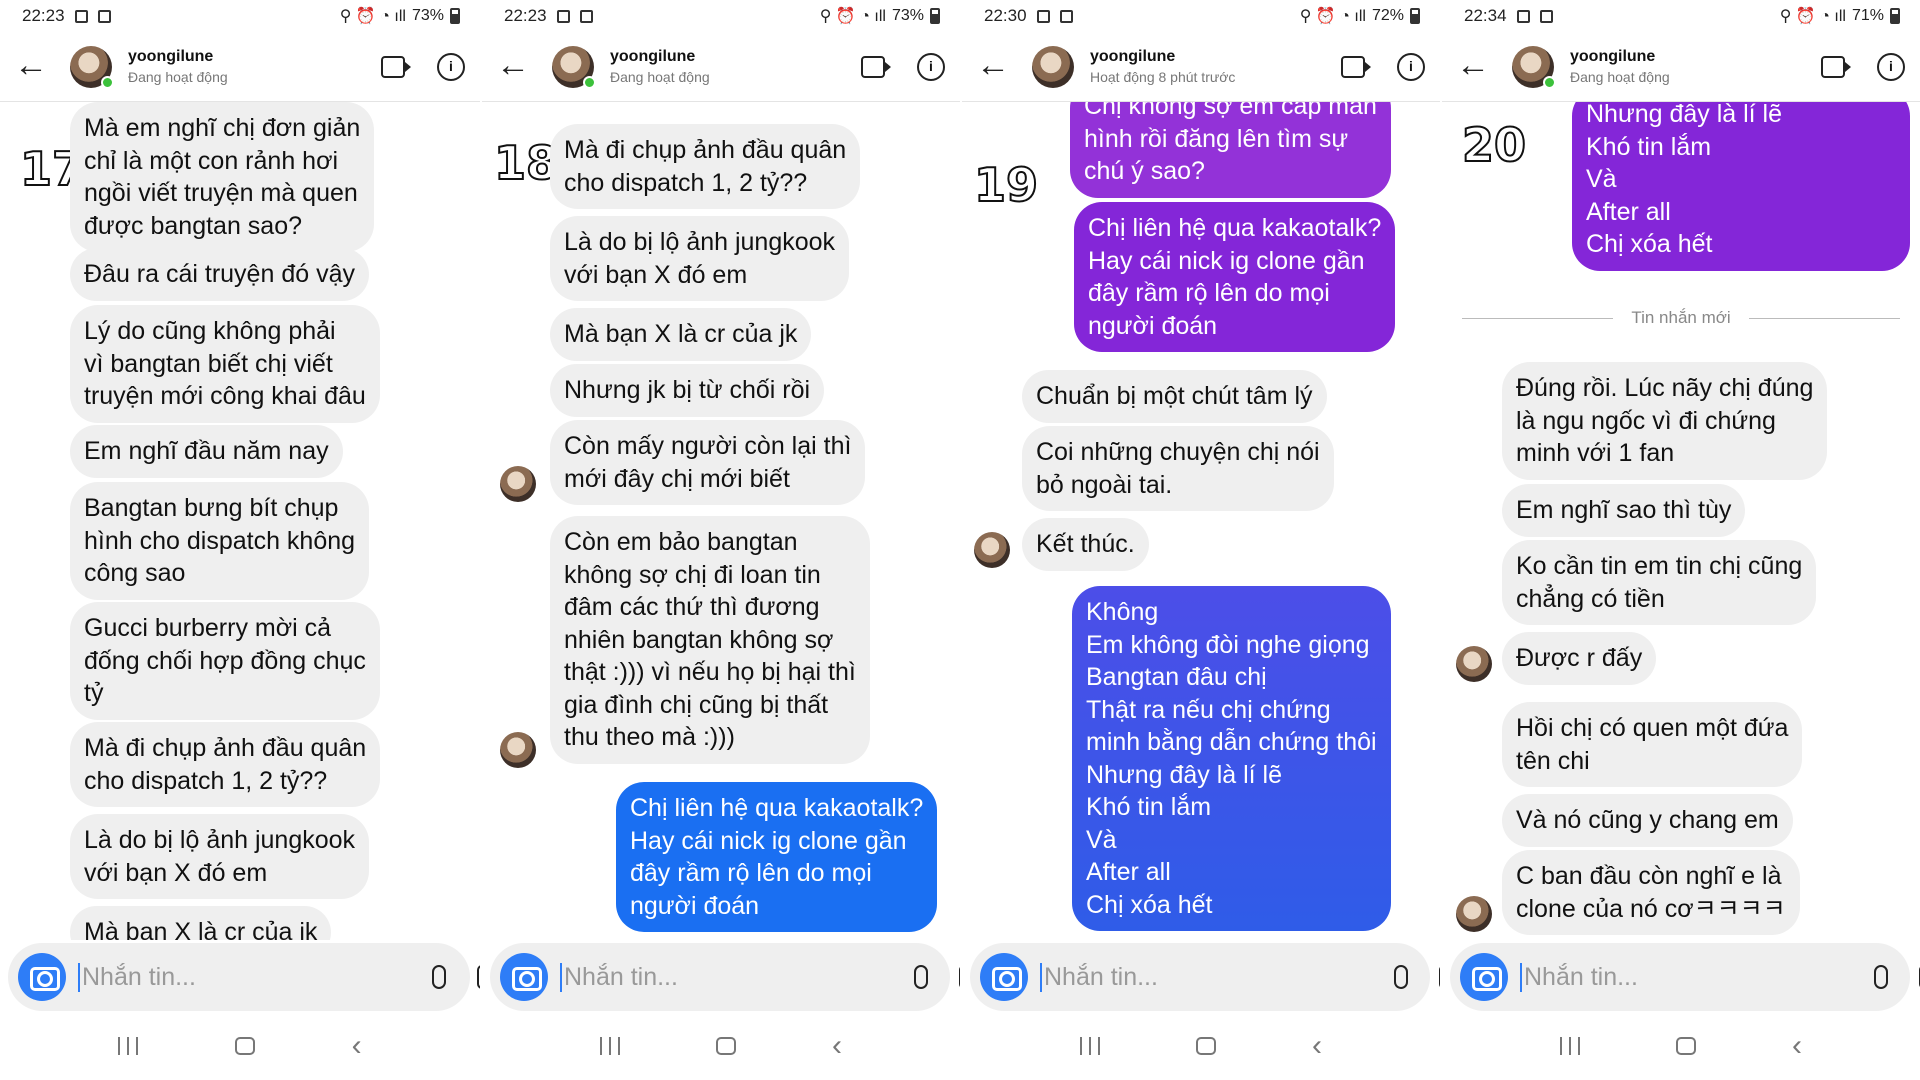  I want to click on signal-icon: ⚲ ⏰ ◔ ıll, so click(1332, 16).